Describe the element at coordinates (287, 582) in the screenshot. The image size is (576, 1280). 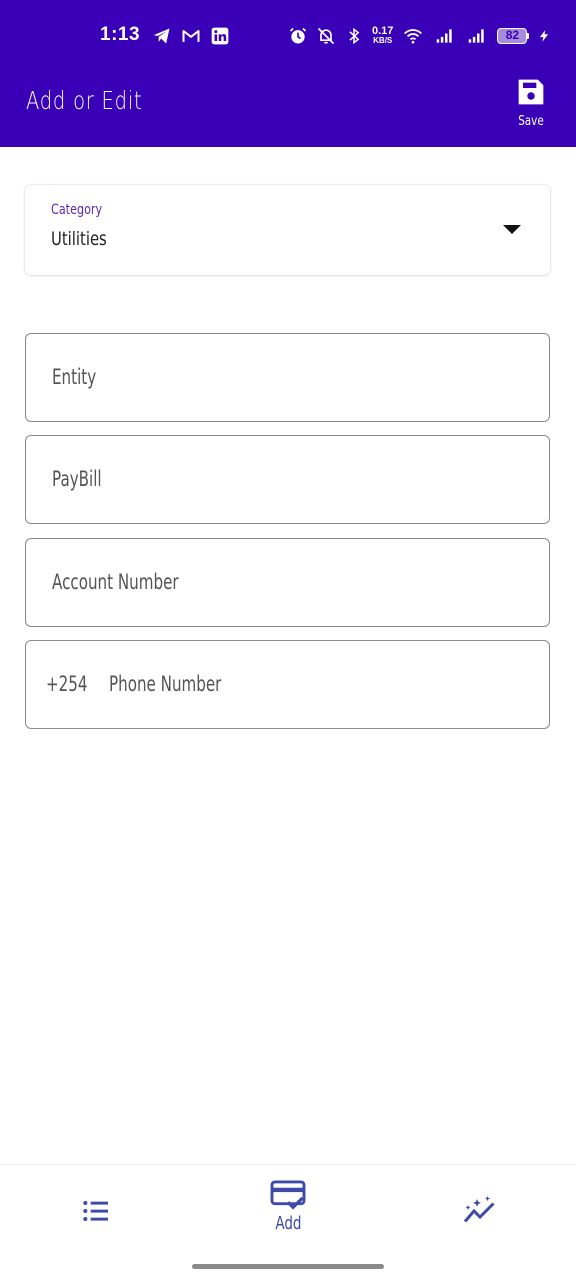
I see `account-number-field: Account Number` at that location.